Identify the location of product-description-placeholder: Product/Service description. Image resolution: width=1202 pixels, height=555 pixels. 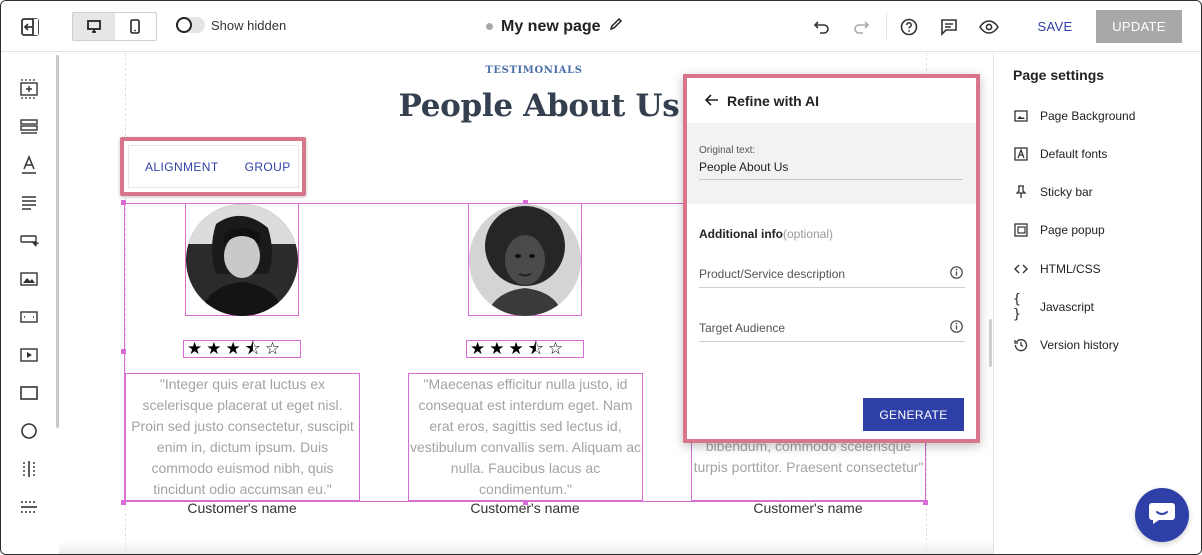
(772, 274).